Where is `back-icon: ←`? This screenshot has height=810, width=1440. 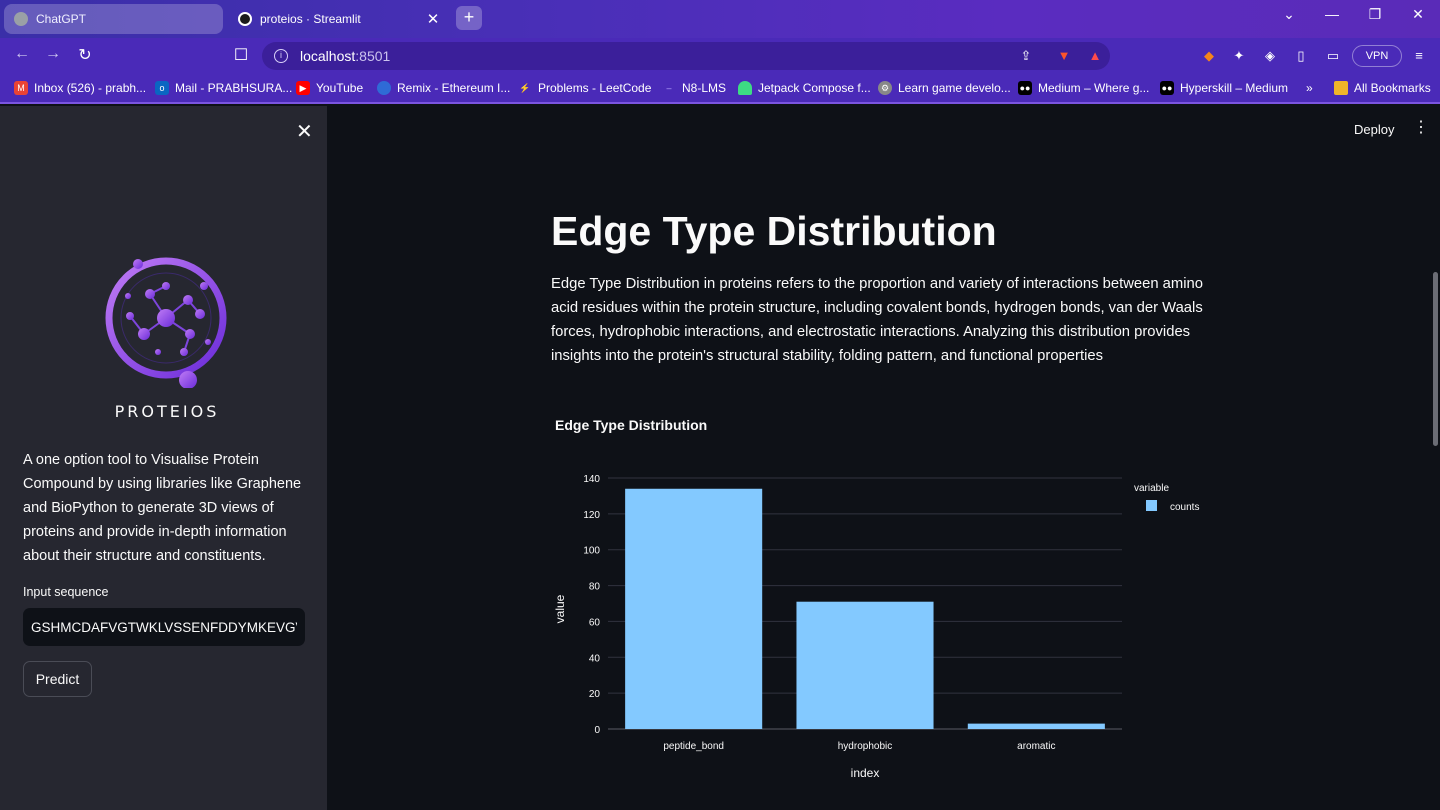
back-icon: ← is located at coordinates (22, 54).